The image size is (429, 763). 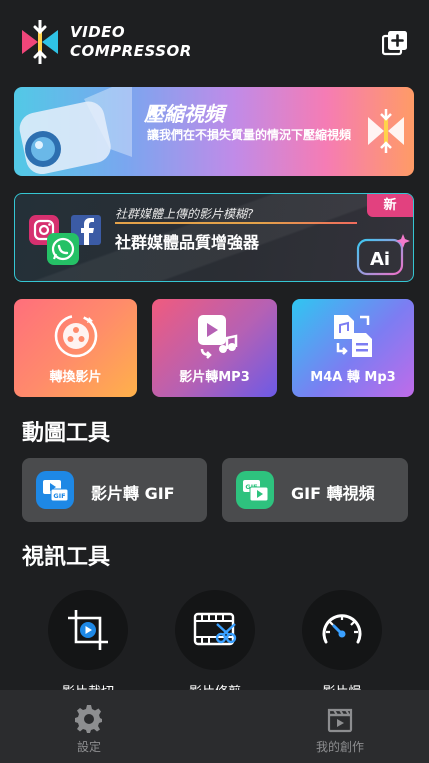 I want to click on brand-line-2: COMPRESSOR, so click(x=131, y=51).